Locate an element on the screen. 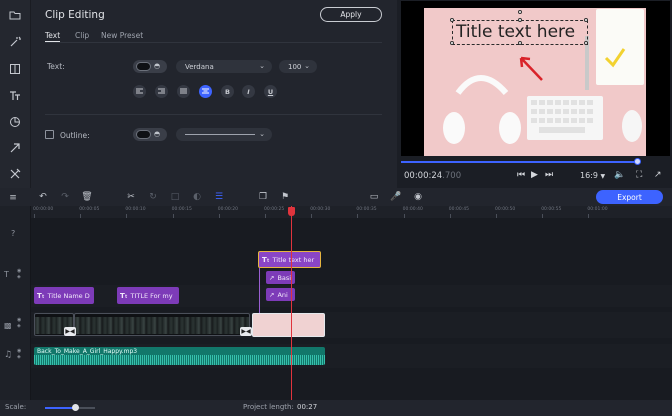  italic-button: I is located at coordinates (248, 91).